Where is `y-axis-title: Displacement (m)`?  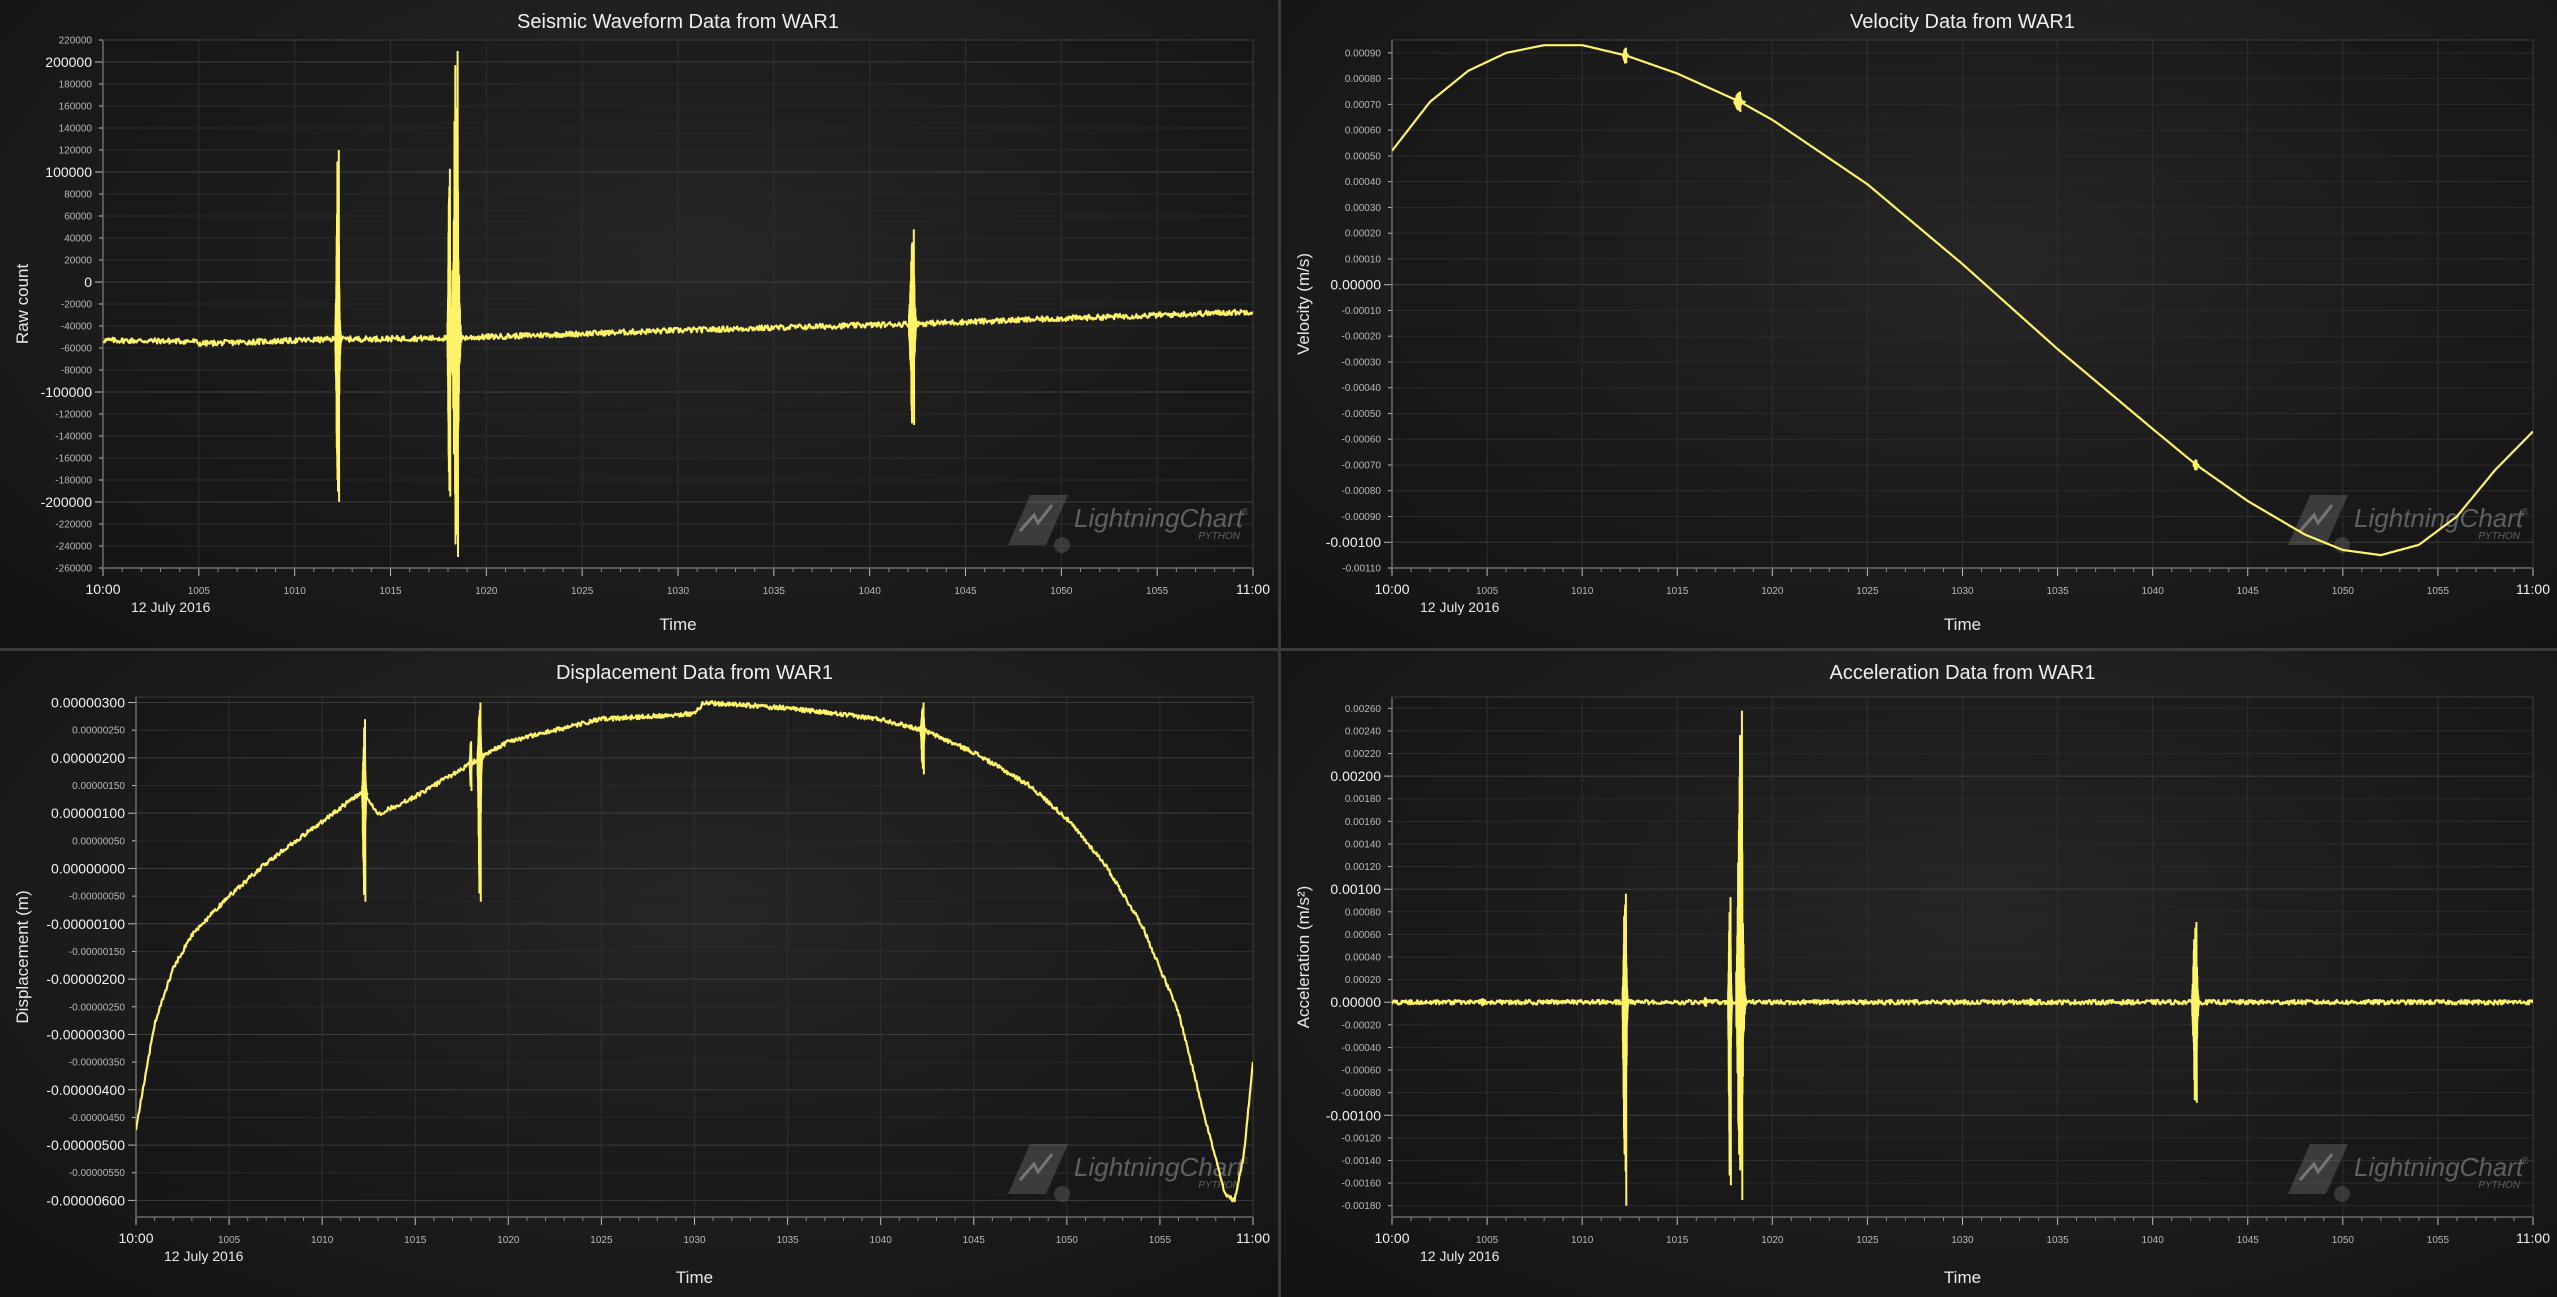
y-axis-title: Displacement (m) is located at coordinates (22, 956).